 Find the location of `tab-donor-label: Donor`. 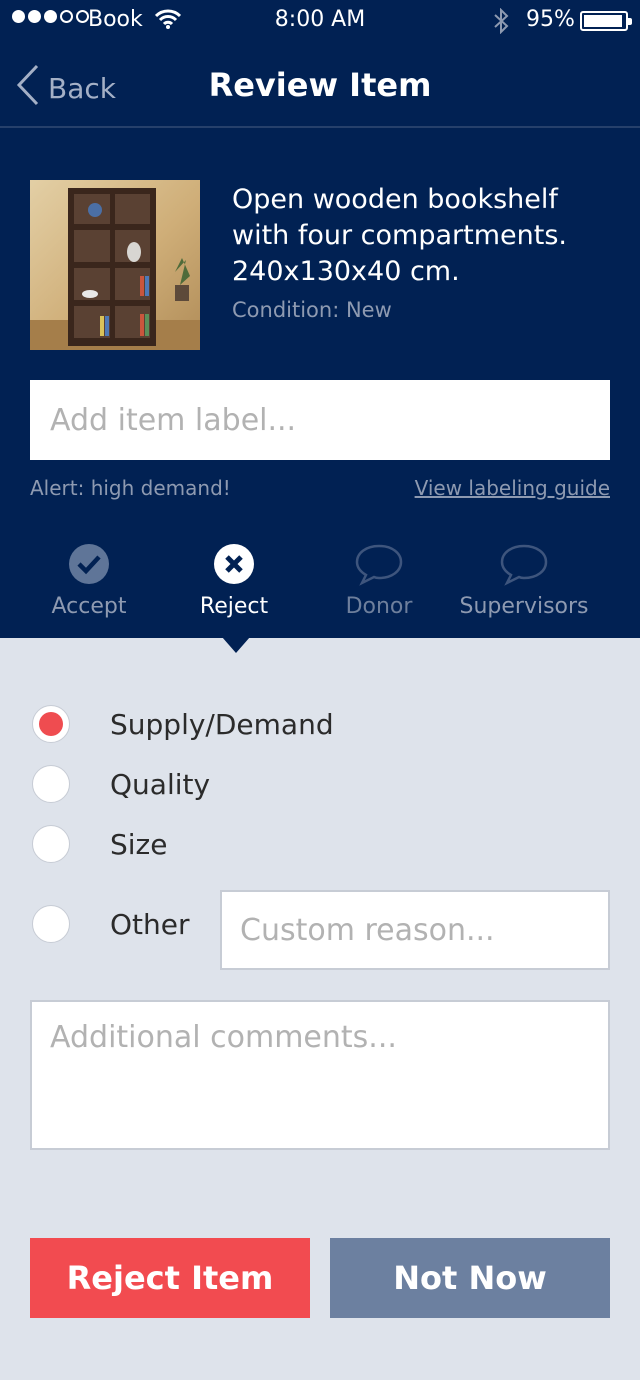

tab-donor-label: Donor is located at coordinates (379, 606).